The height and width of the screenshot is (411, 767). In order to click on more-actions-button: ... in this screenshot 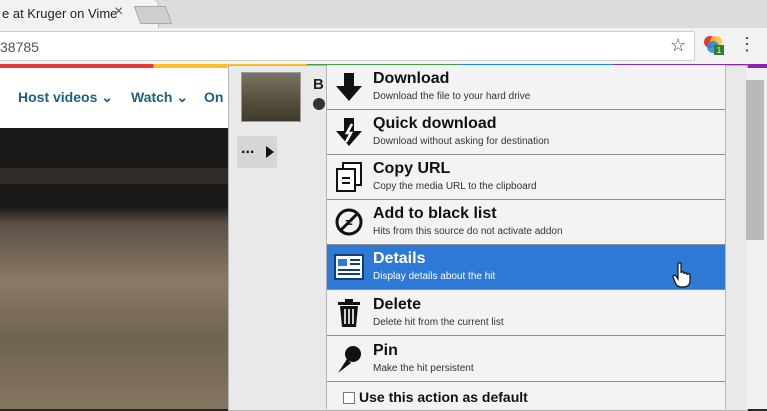, I will do `click(257, 152)`.